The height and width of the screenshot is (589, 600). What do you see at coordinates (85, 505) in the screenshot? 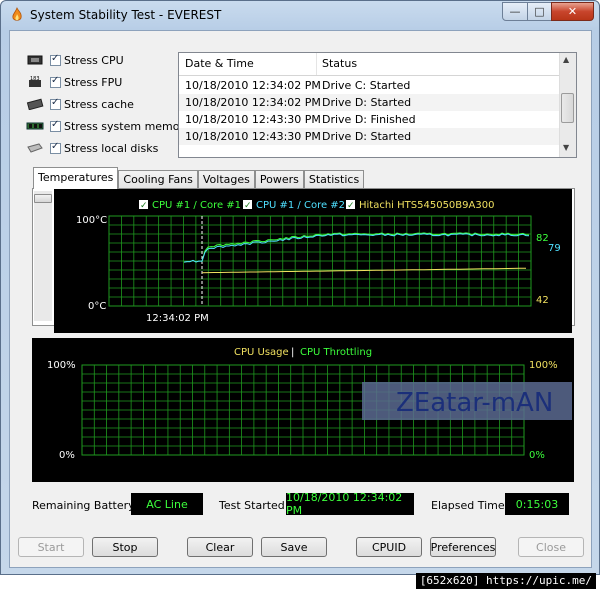
I see `battery-label: Remaining Battery:` at bounding box center [85, 505].